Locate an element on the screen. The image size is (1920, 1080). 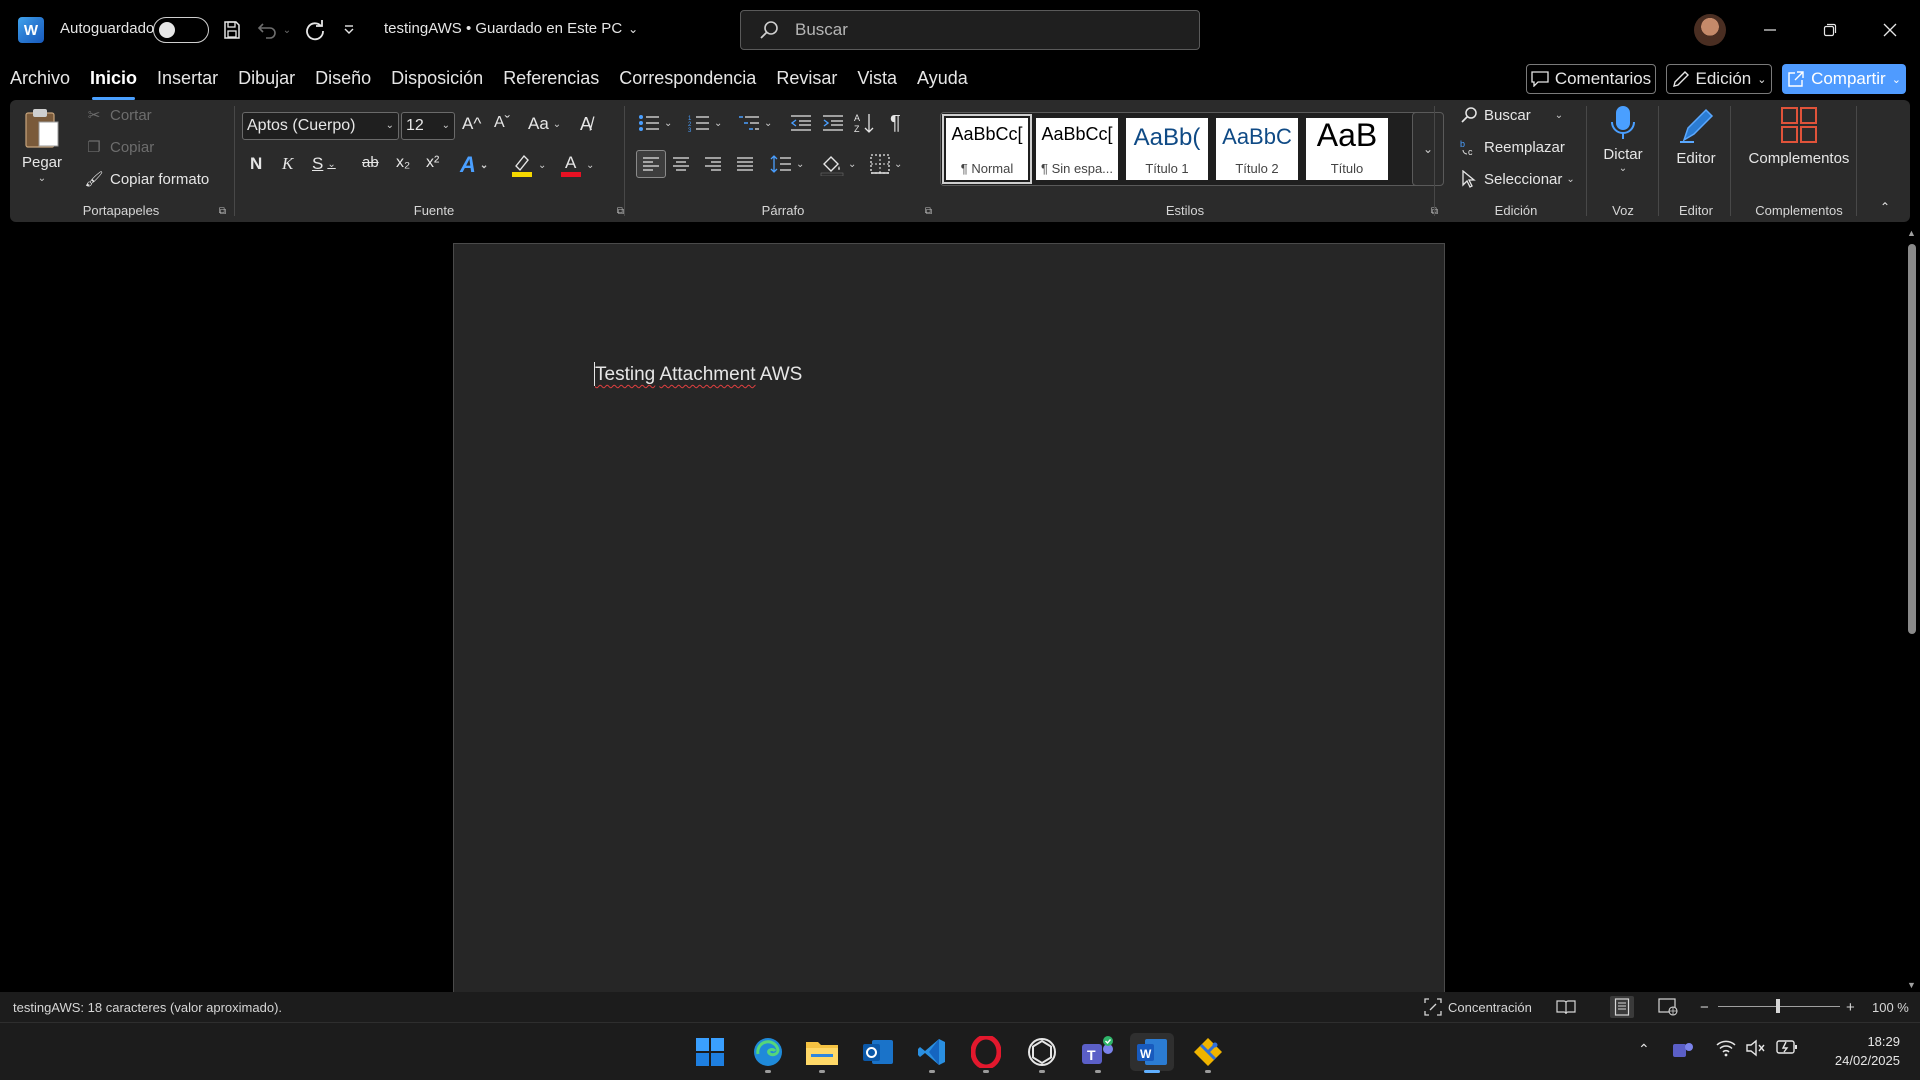
tab-ayuda: Ayuda is located at coordinates (942, 79).